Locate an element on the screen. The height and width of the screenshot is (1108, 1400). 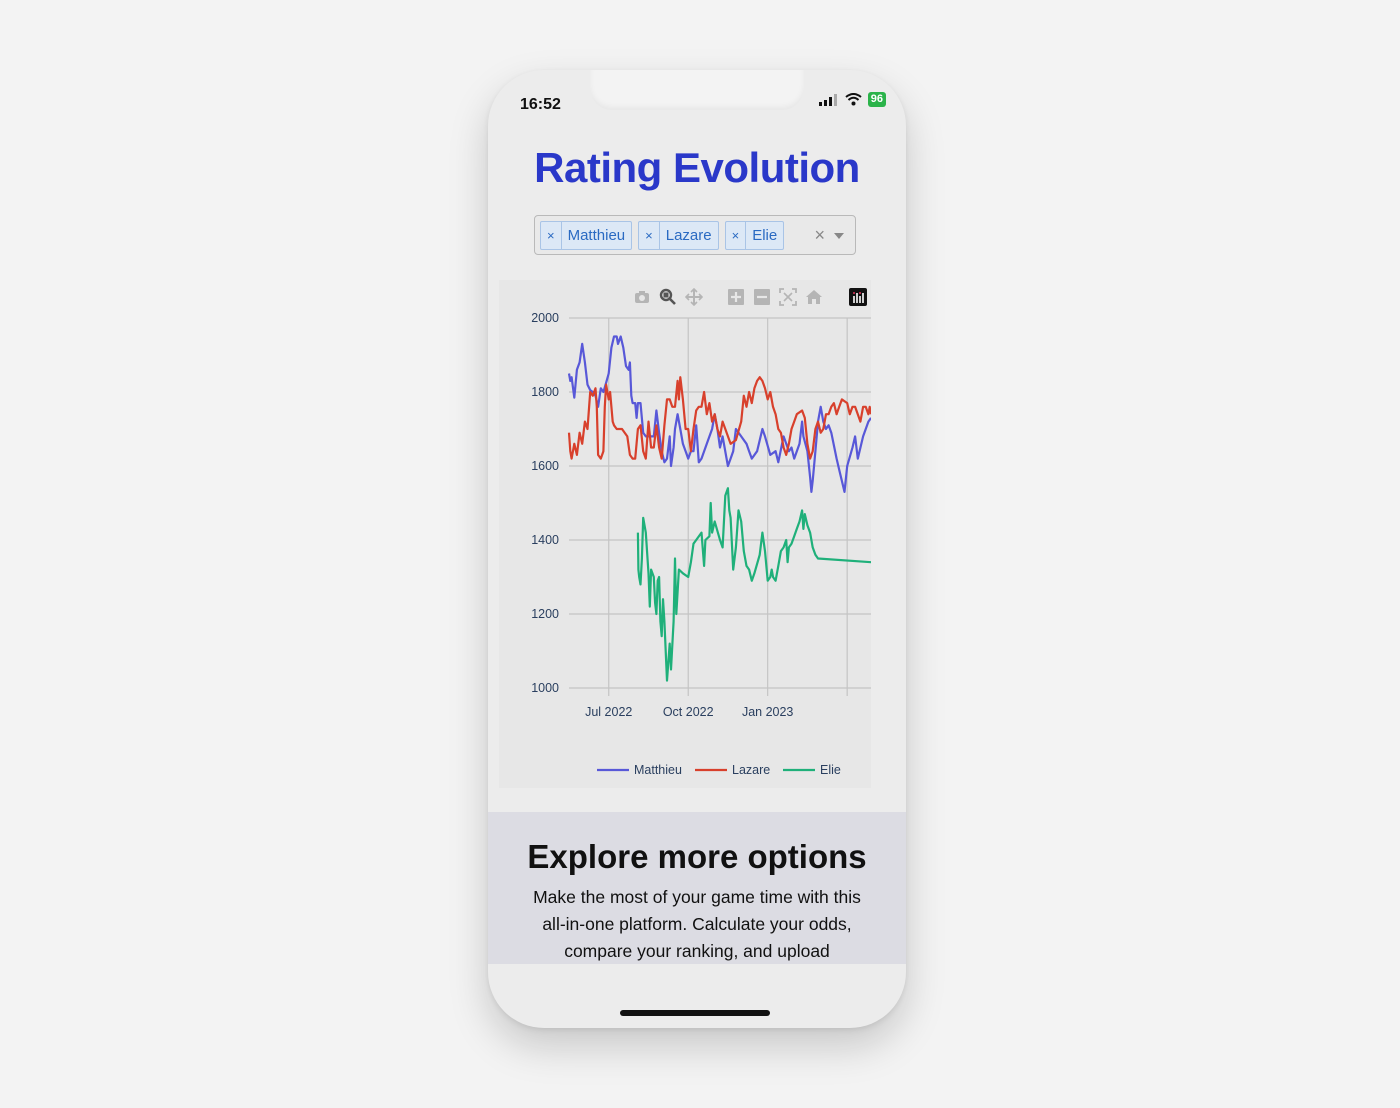
chip-label: Matthieu is located at coordinates (596, 235).